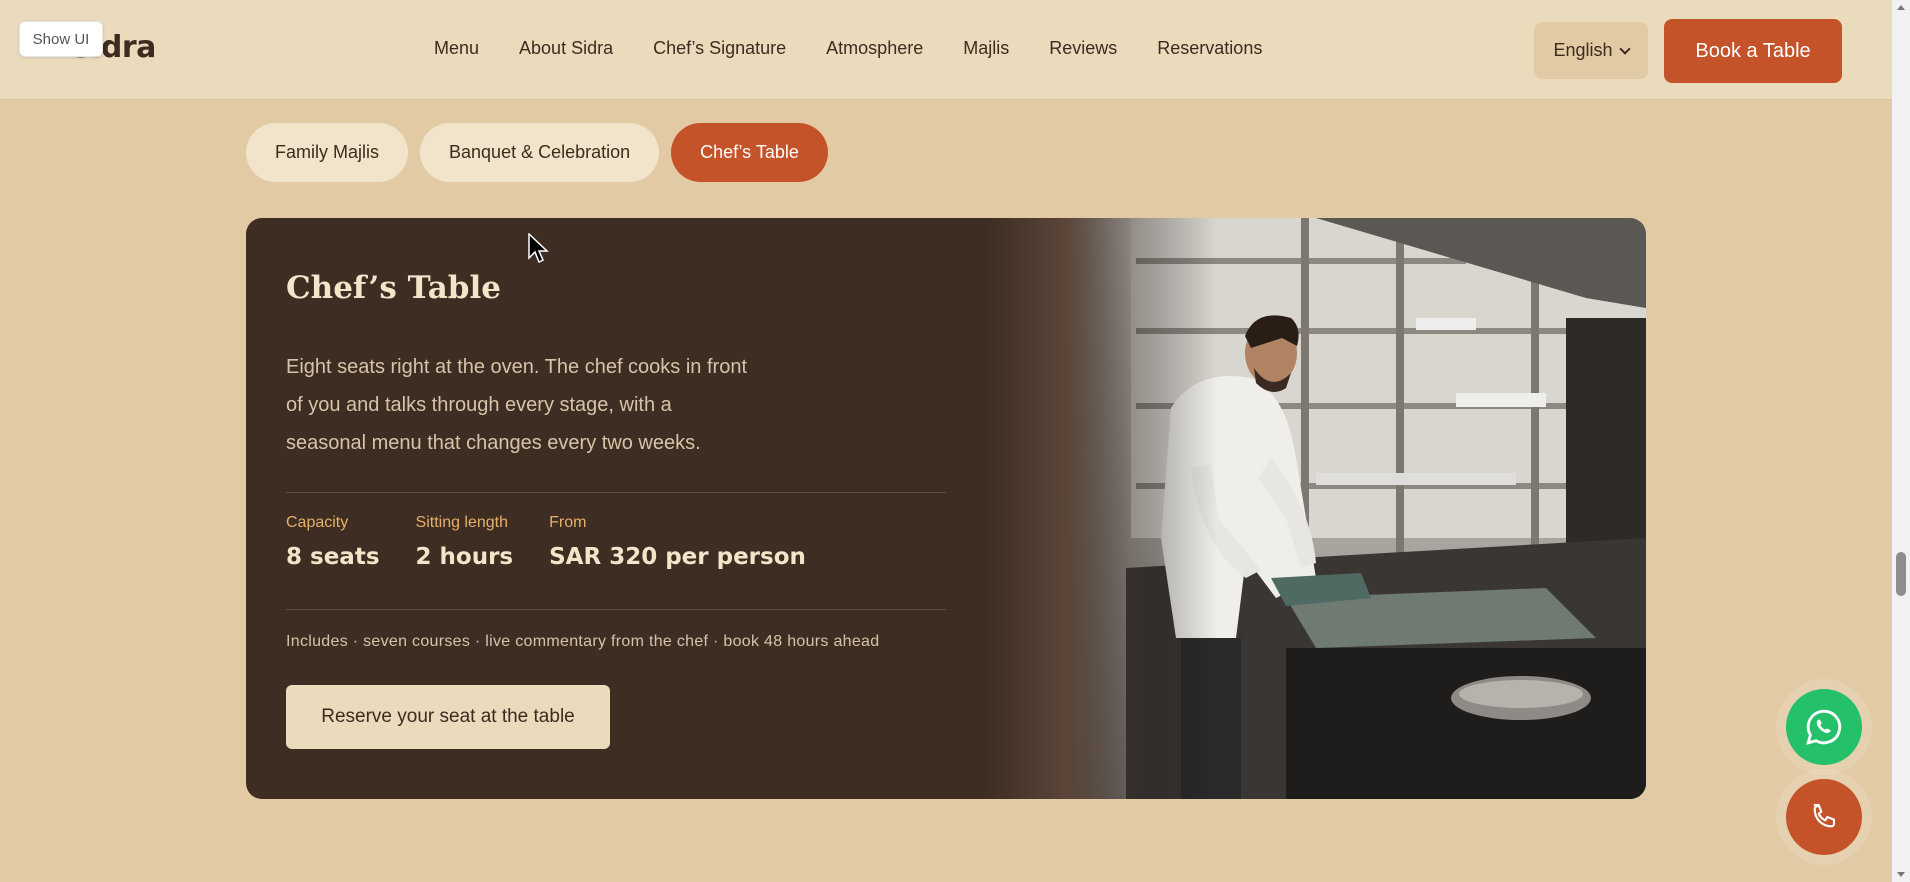 This screenshot has height=882, width=1910. I want to click on nav-item-reservations: Reservations, so click(1209, 48).